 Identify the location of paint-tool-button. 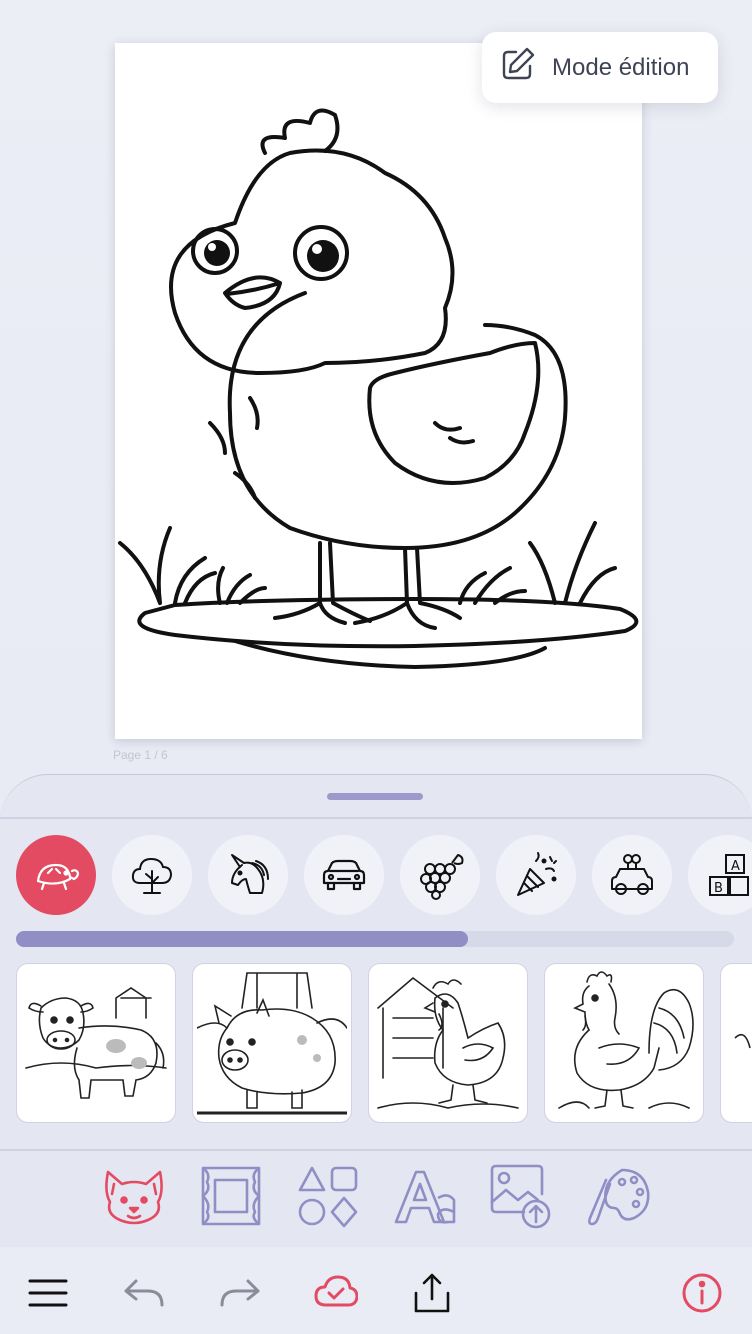
(618, 1196).